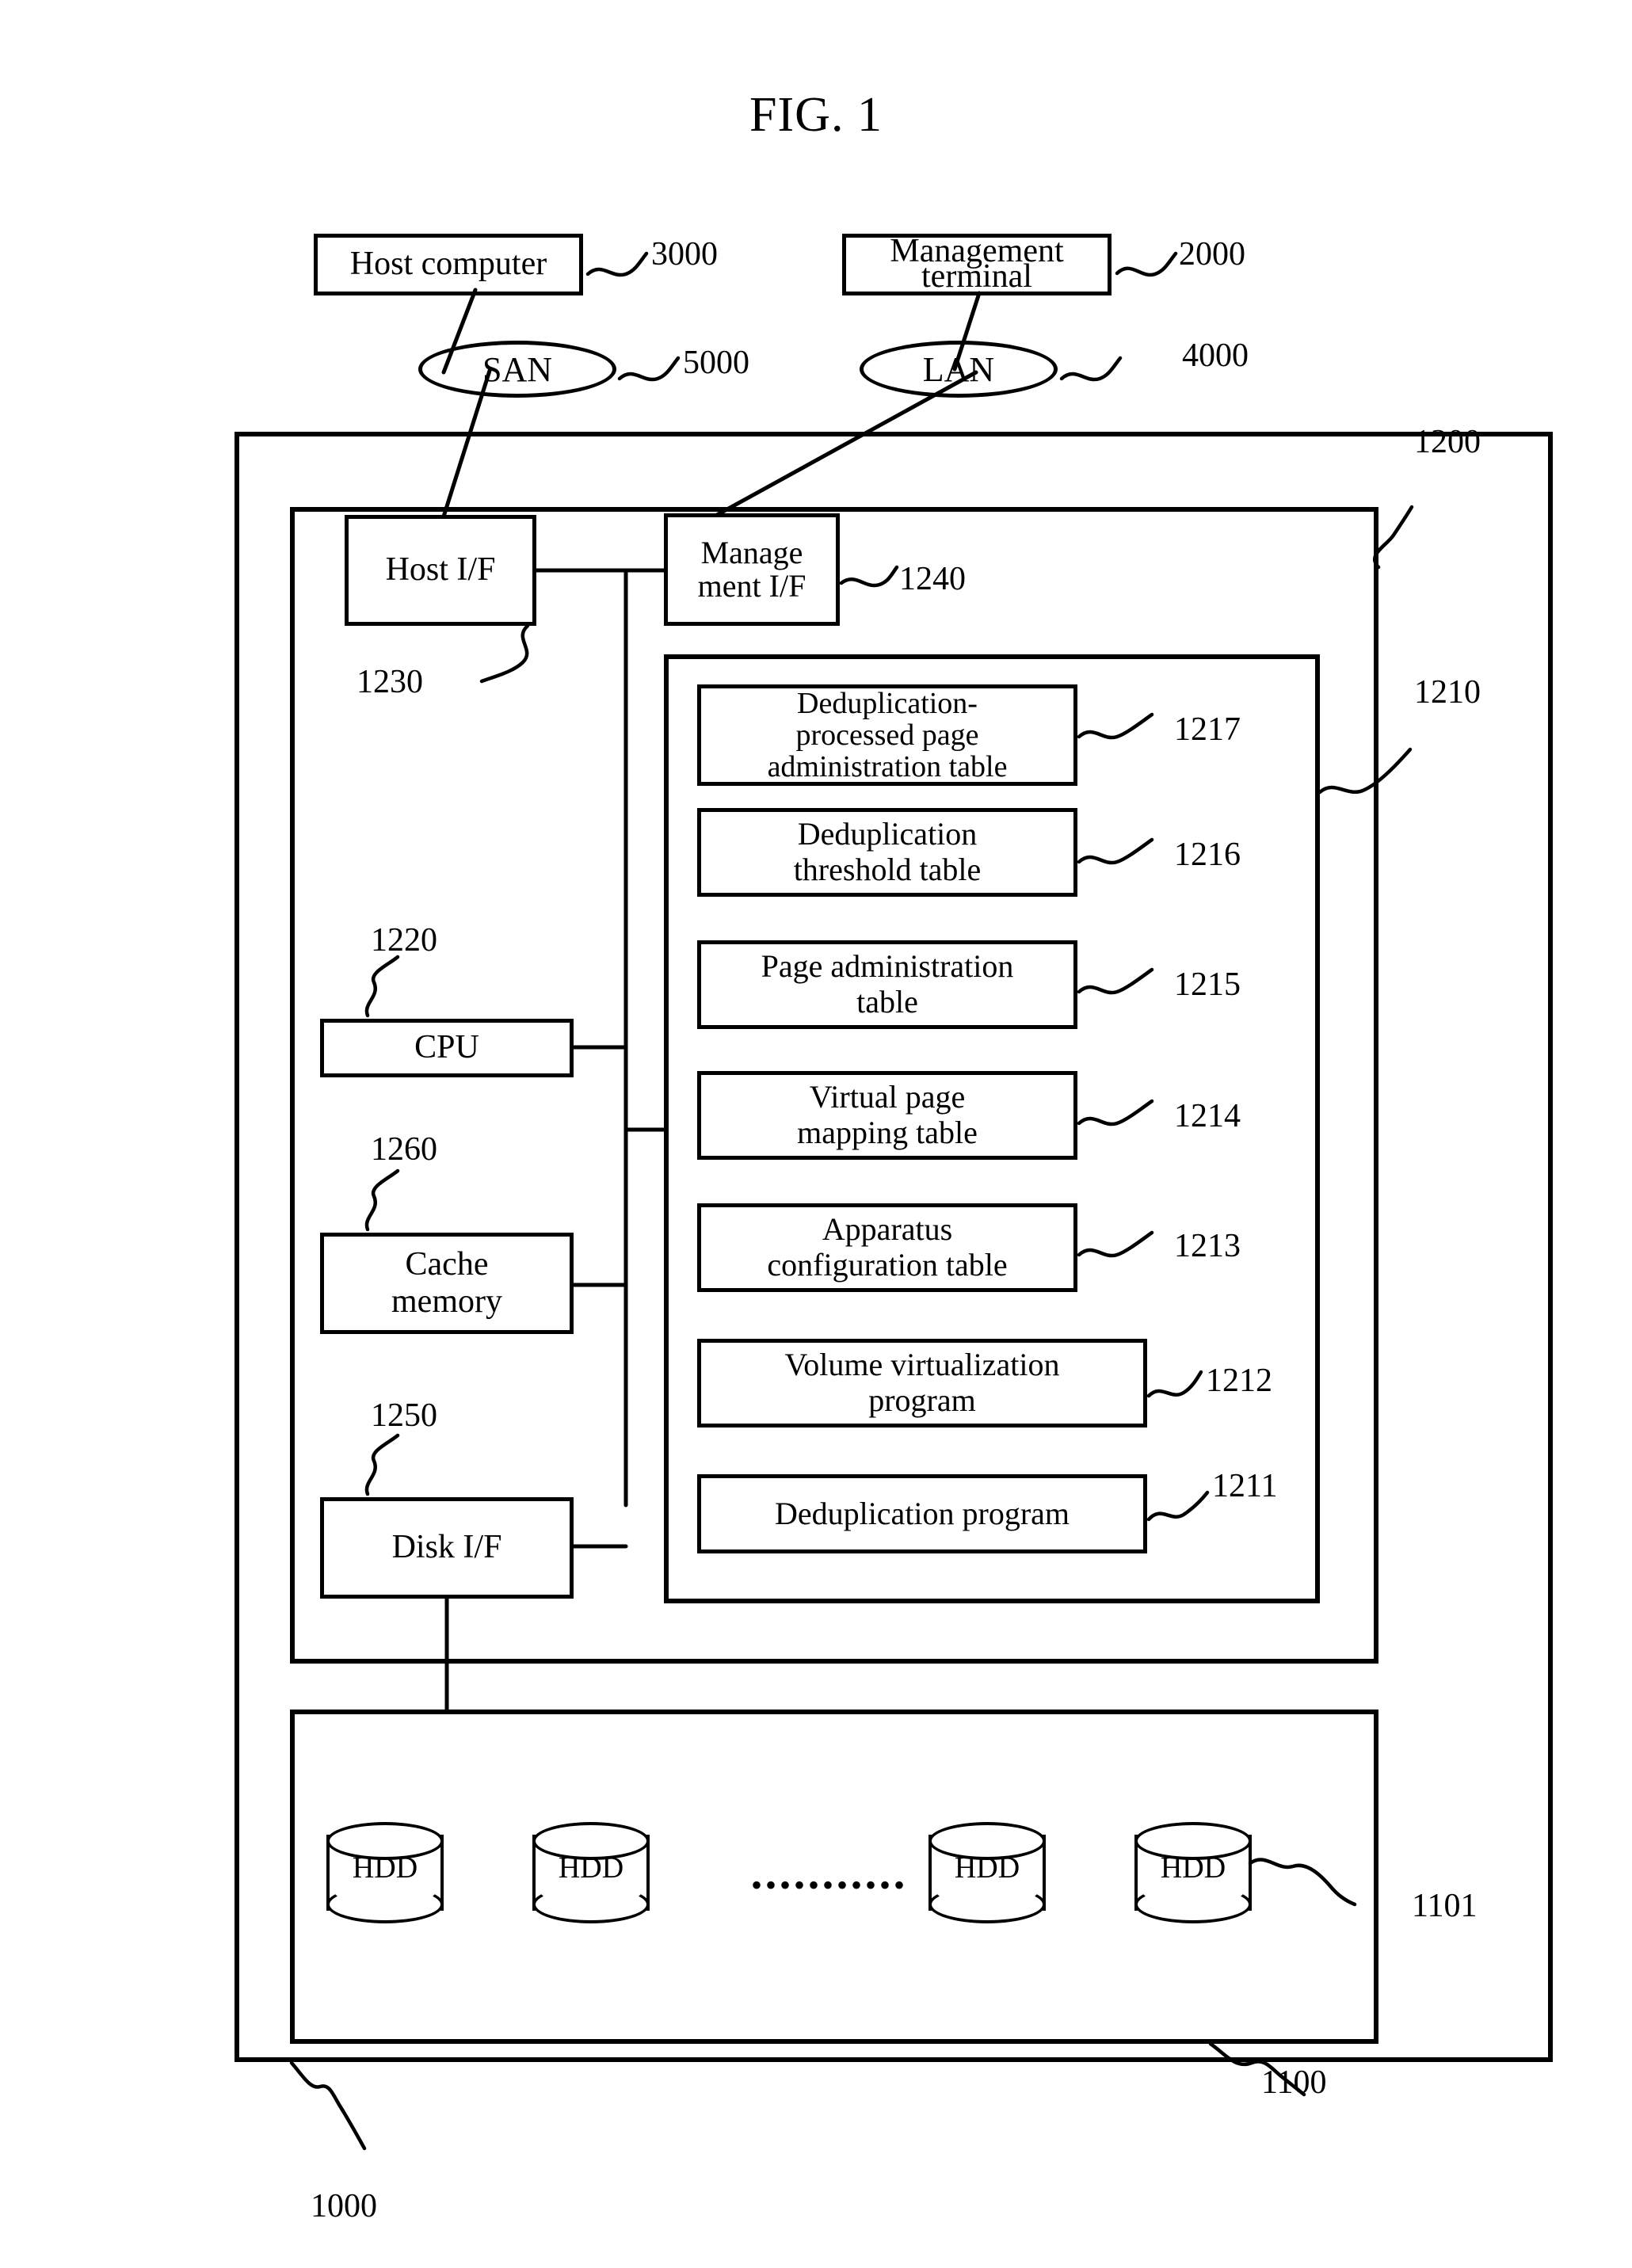 The image size is (1632, 2268). I want to click on memory-item-label-line1: Deduplication program, so click(922, 1514).